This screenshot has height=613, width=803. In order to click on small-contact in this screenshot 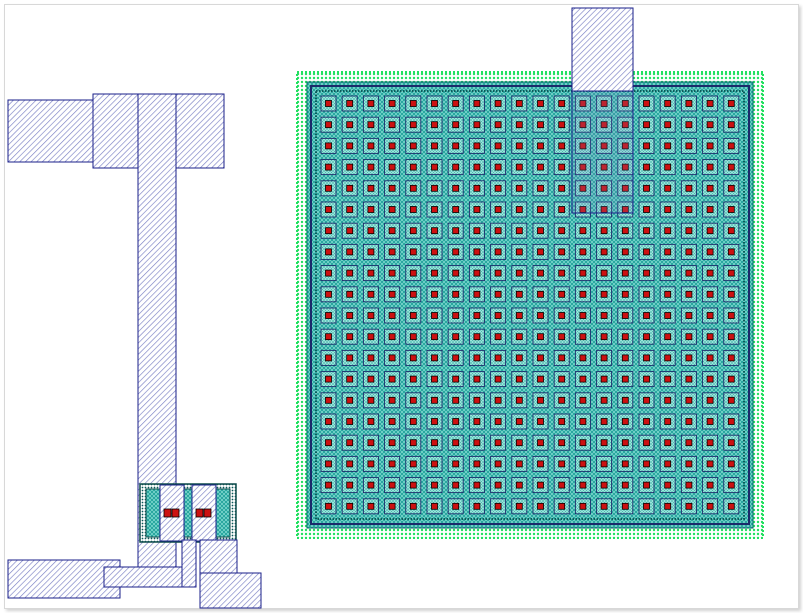, I will do `click(199, 513)`.